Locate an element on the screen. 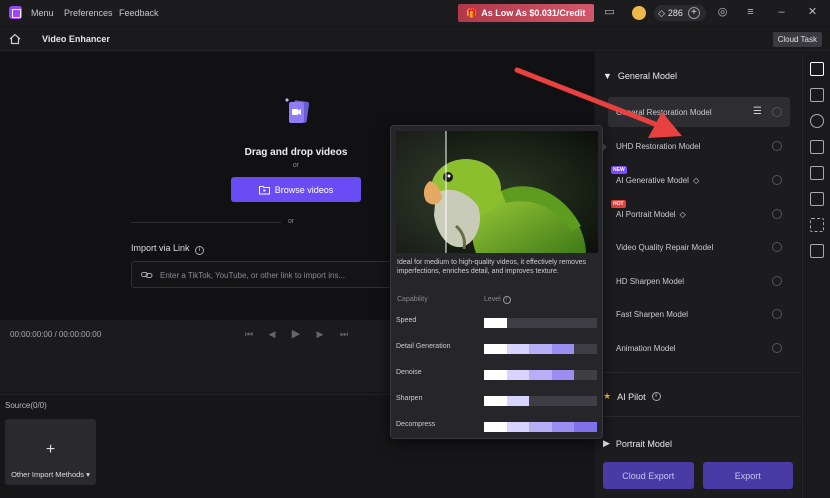 This screenshot has height=498, width=830. link-input-box is located at coordinates (262, 274).